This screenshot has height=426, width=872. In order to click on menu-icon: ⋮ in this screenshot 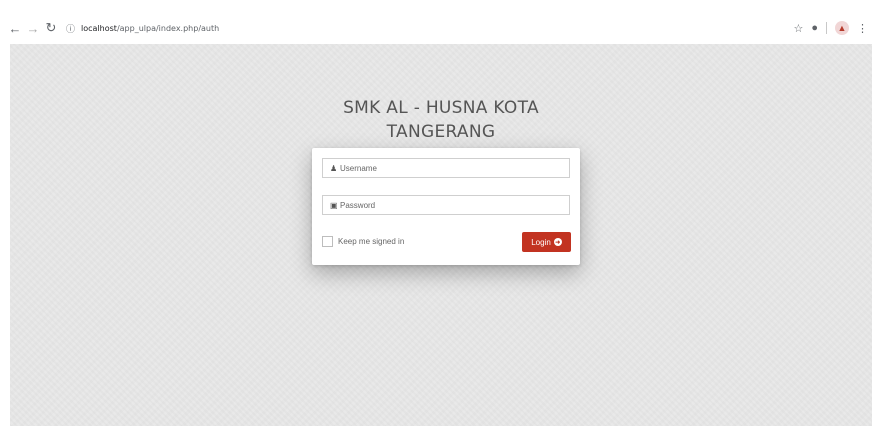, I will do `click(862, 28)`.